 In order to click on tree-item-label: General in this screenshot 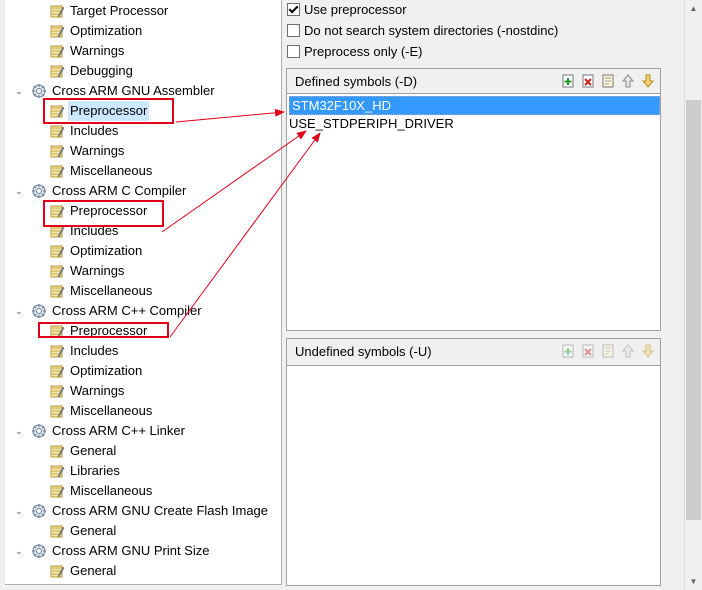, I will do `click(93, 570)`.